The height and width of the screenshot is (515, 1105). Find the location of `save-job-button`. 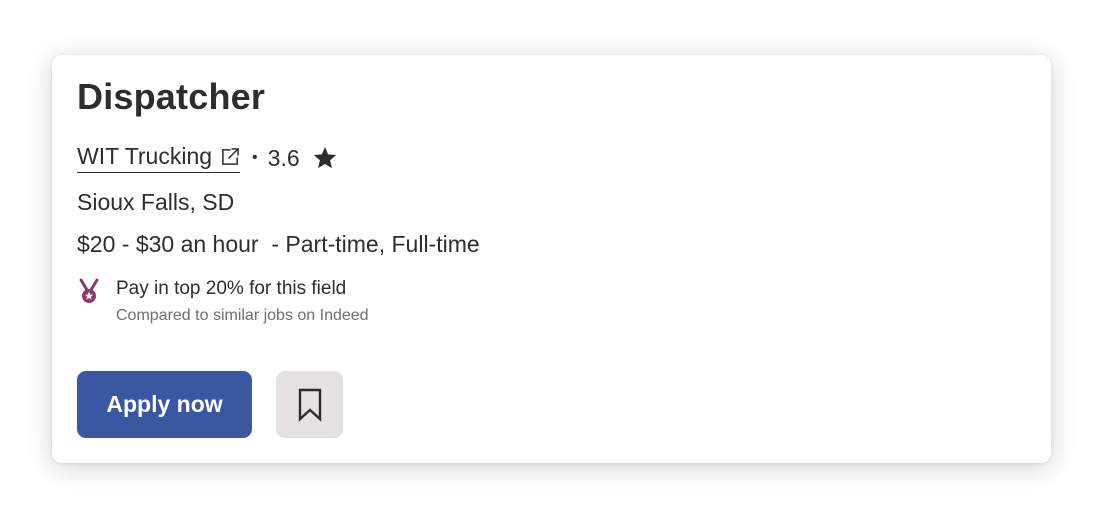

save-job-button is located at coordinates (309, 404).